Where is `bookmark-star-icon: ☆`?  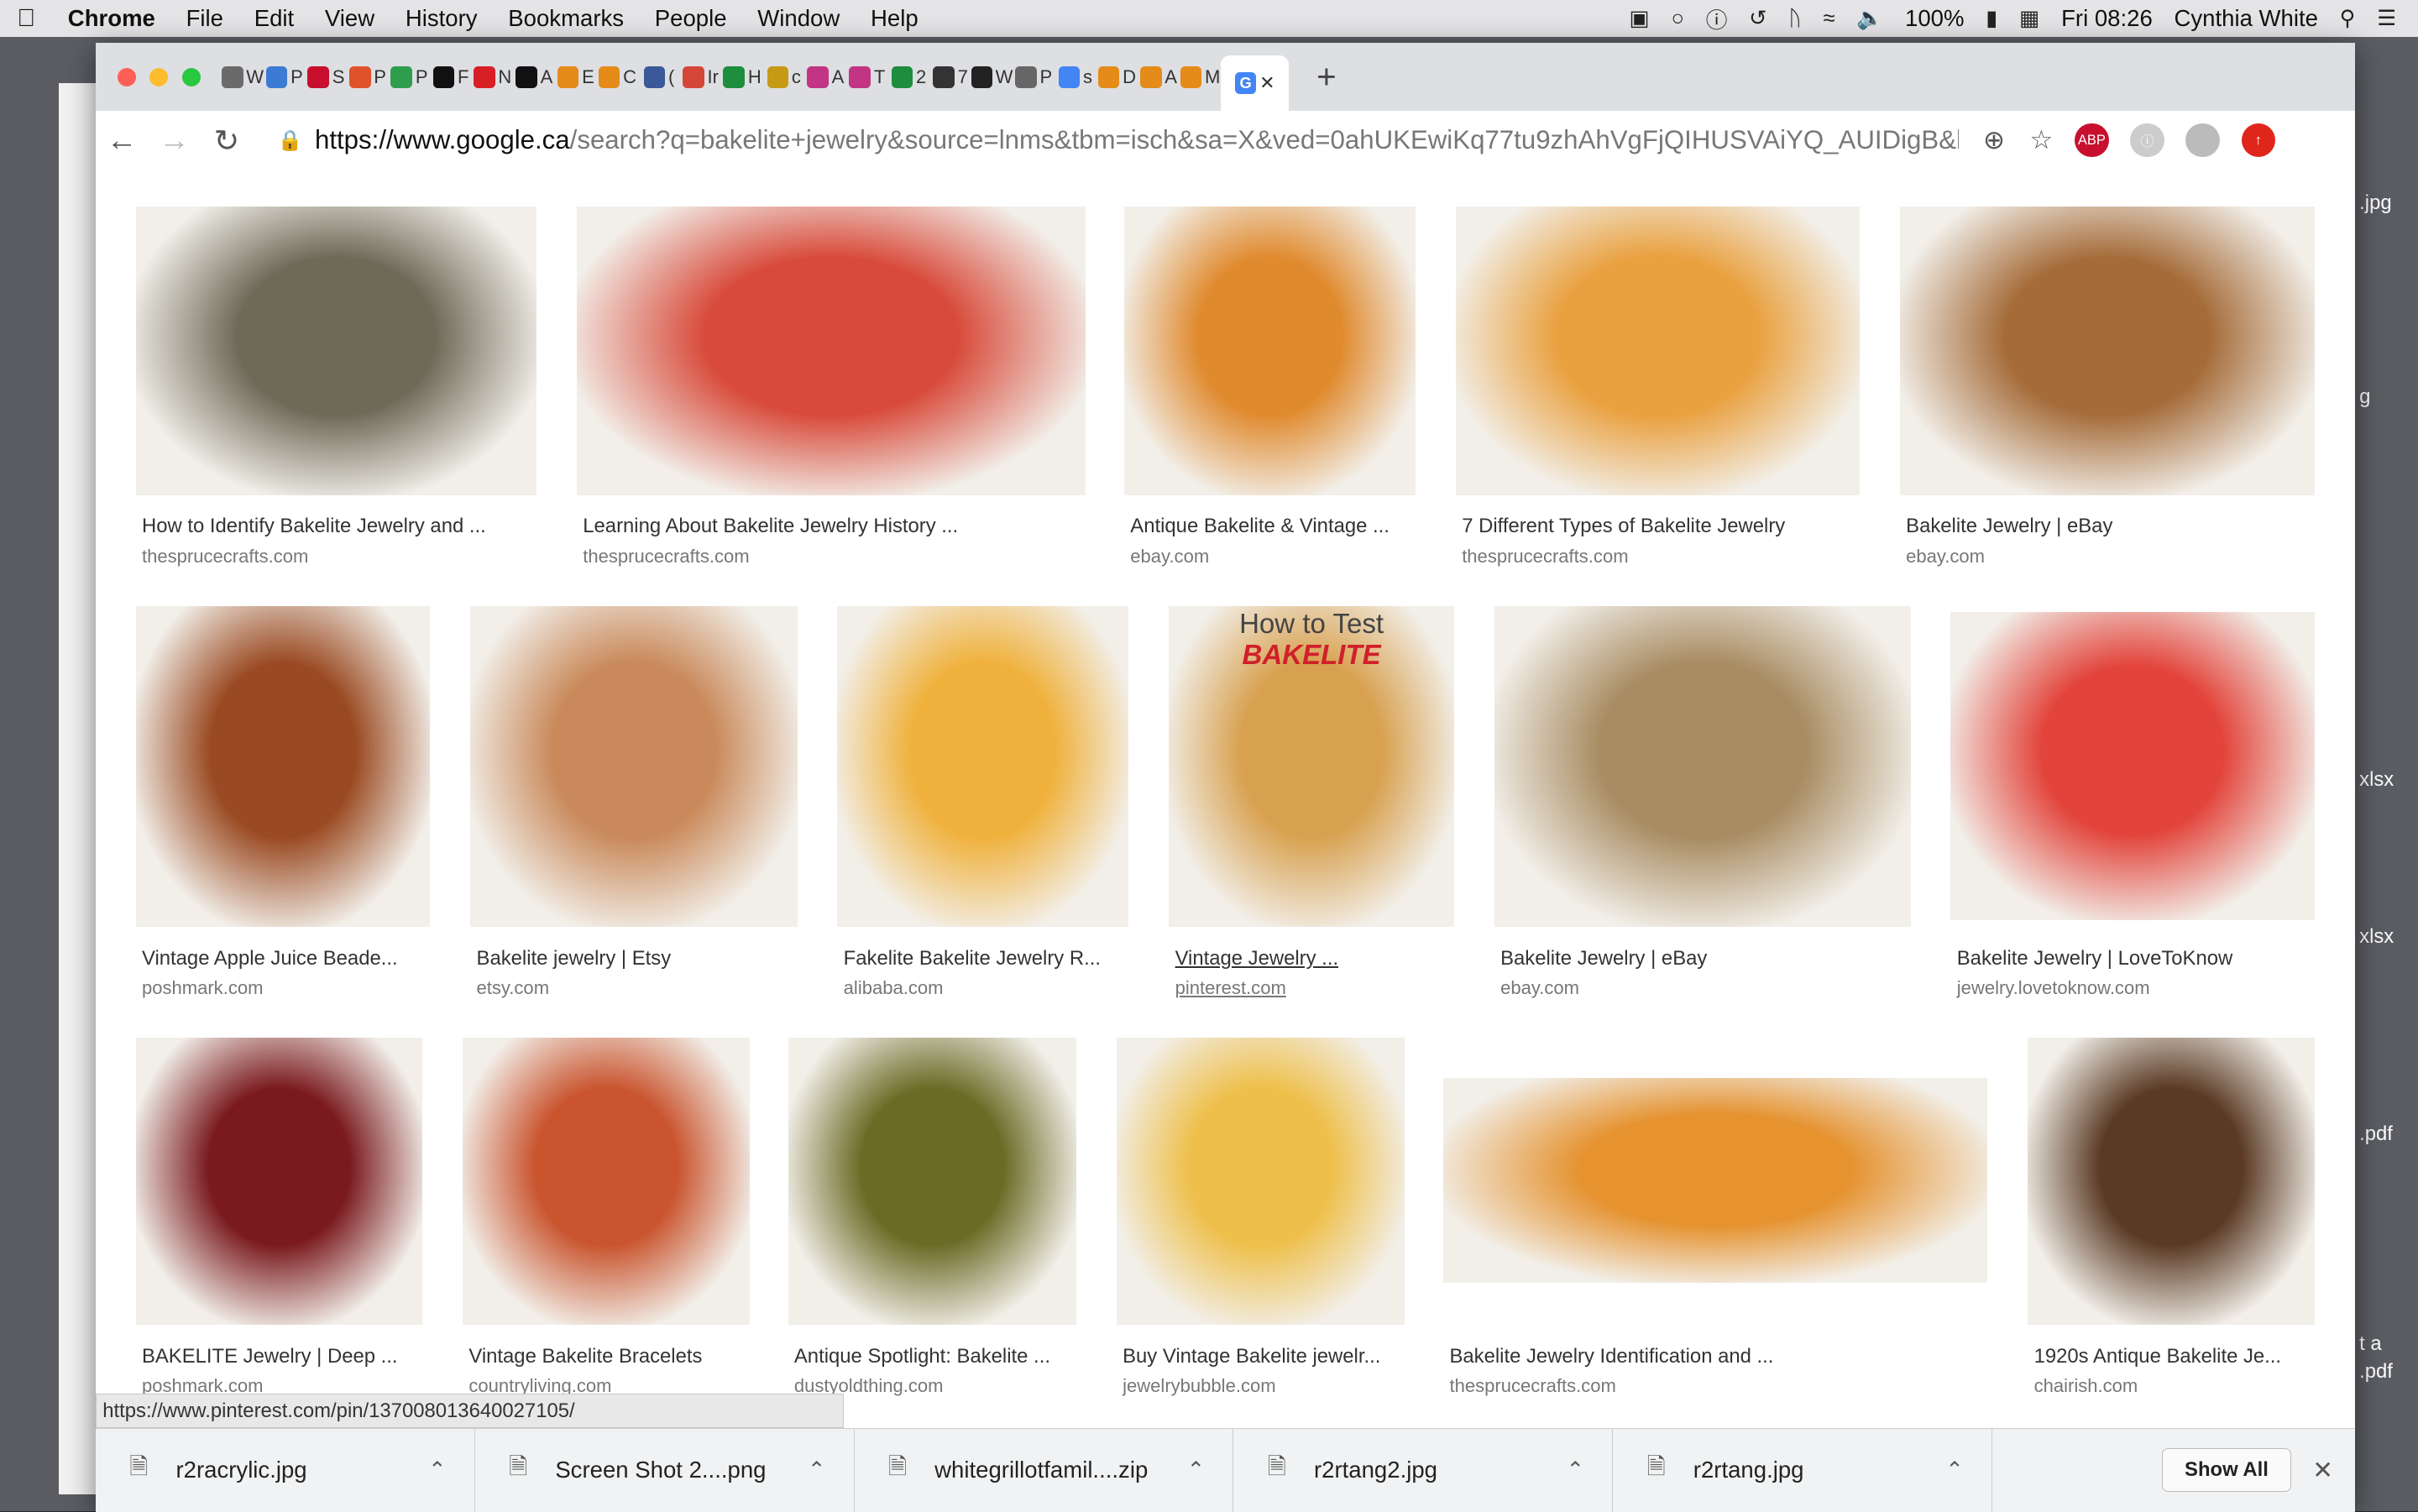
bookmark-star-icon: ☆ is located at coordinates (2041, 140).